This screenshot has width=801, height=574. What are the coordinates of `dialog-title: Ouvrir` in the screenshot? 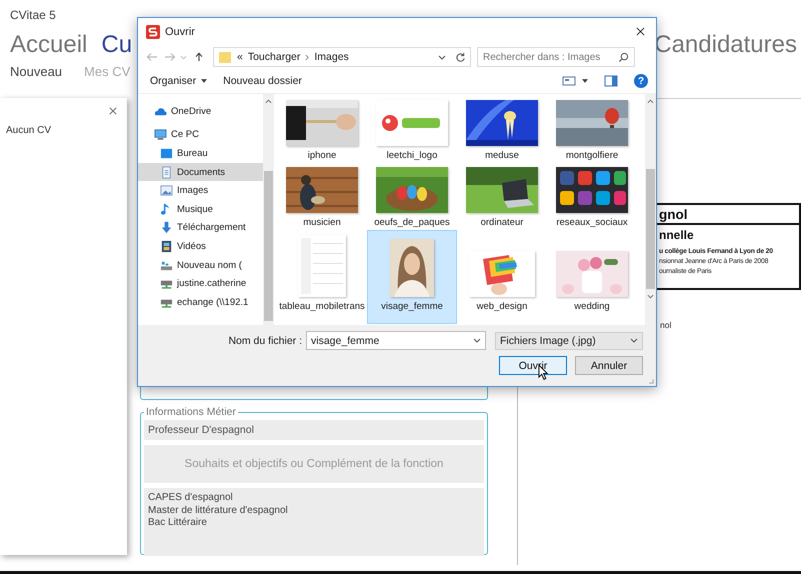 It's located at (180, 32).